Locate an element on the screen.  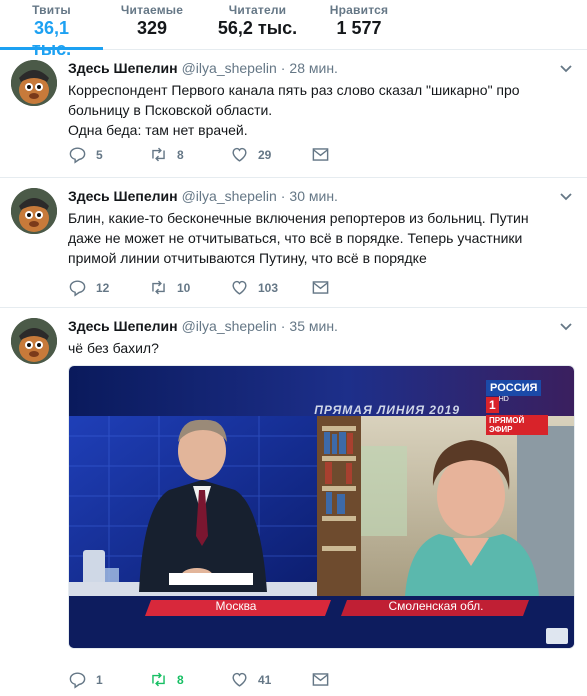
reply-count: 1 is located at coordinates (99, 679).